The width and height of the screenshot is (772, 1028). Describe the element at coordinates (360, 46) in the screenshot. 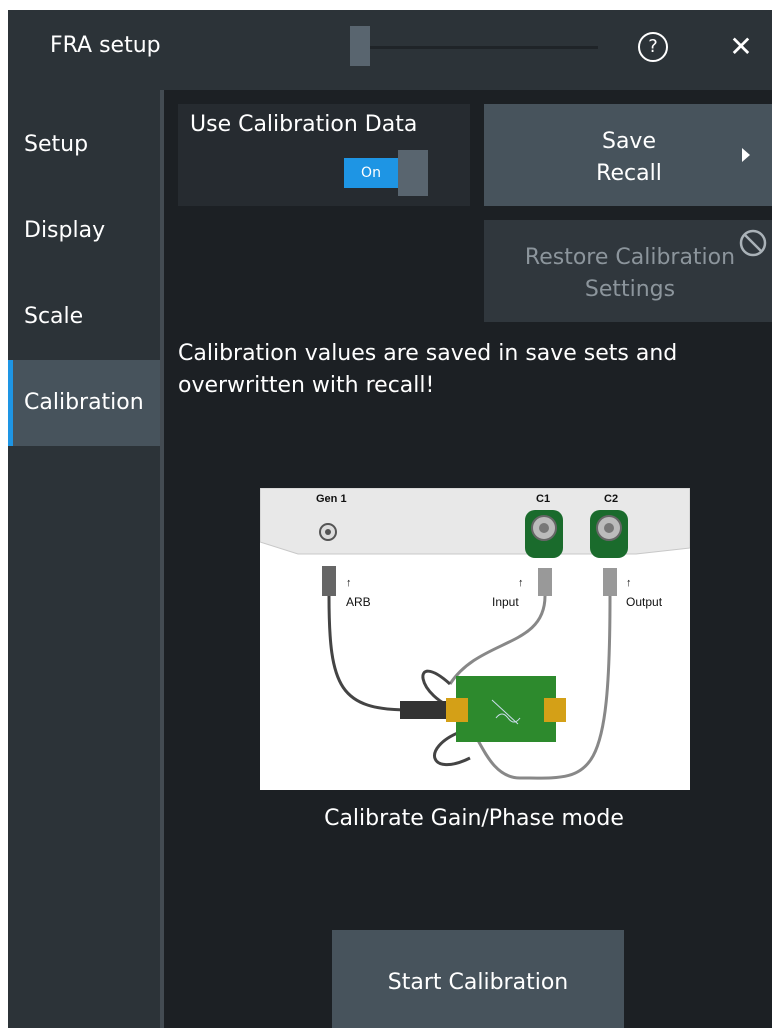

I see `transparency-slider-handle` at that location.